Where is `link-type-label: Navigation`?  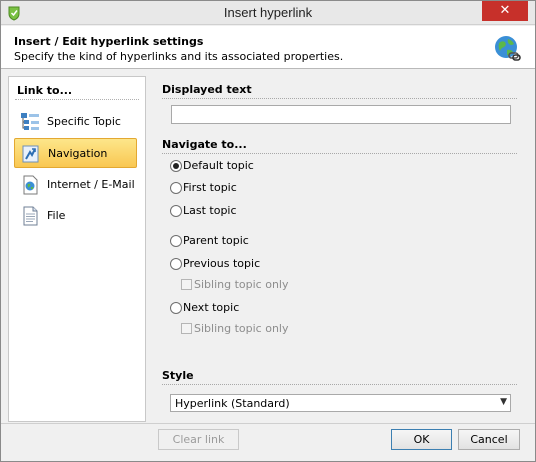
link-type-label: Navigation is located at coordinates (78, 153).